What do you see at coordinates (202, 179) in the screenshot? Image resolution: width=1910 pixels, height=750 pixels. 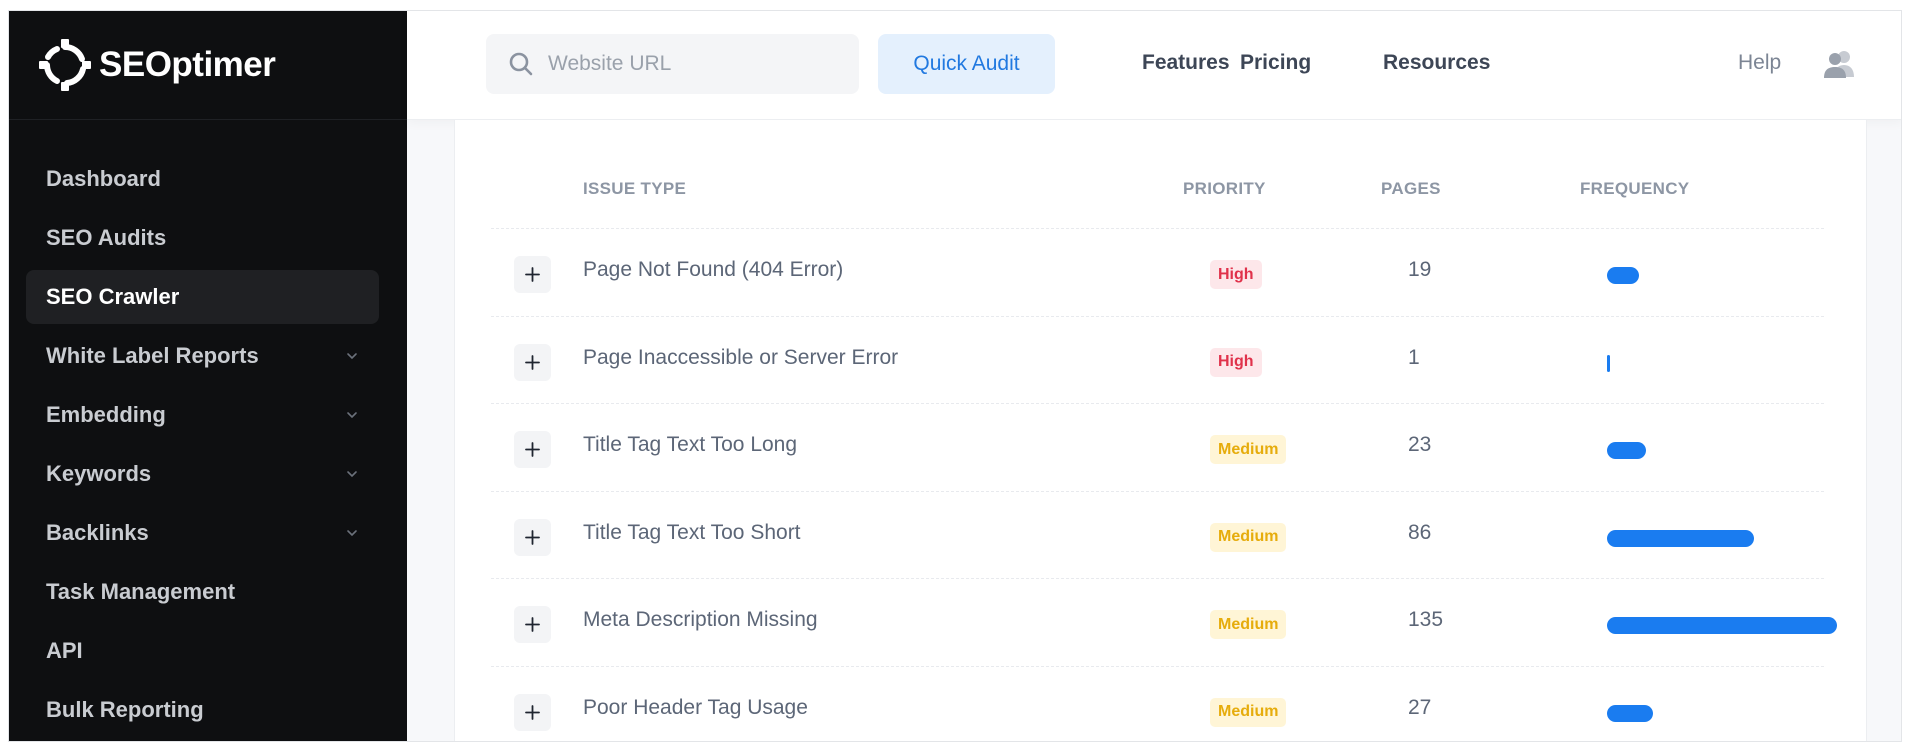 I see `sidebar-item-dashboard: Dashboard` at bounding box center [202, 179].